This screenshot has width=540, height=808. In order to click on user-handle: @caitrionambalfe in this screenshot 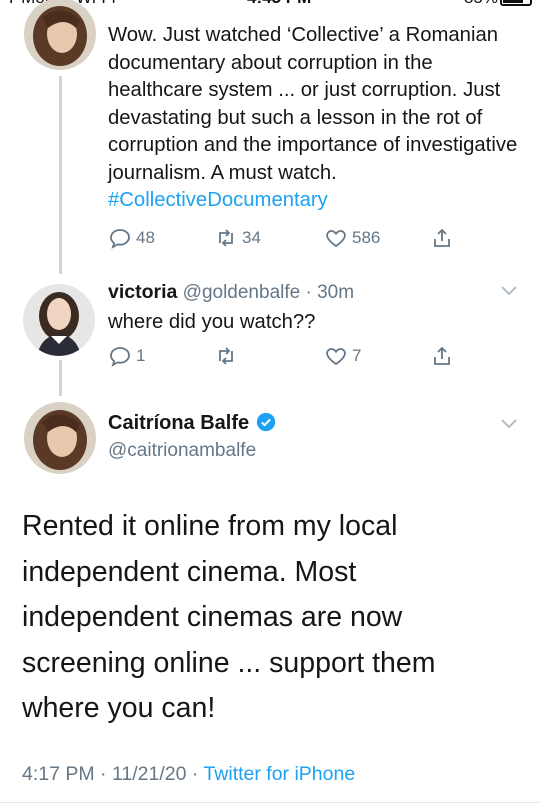, I will do `click(182, 451)`.